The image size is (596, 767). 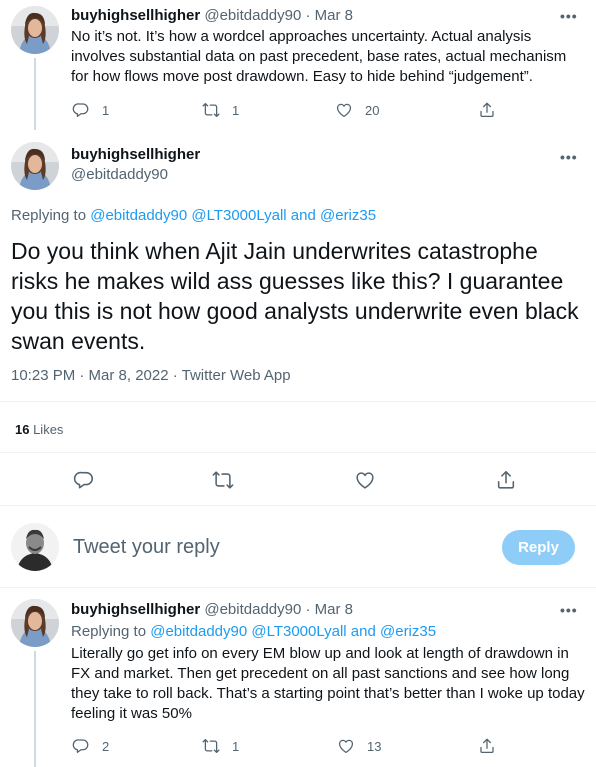 What do you see at coordinates (106, 746) in the screenshot?
I see `reply-count: 2` at bounding box center [106, 746].